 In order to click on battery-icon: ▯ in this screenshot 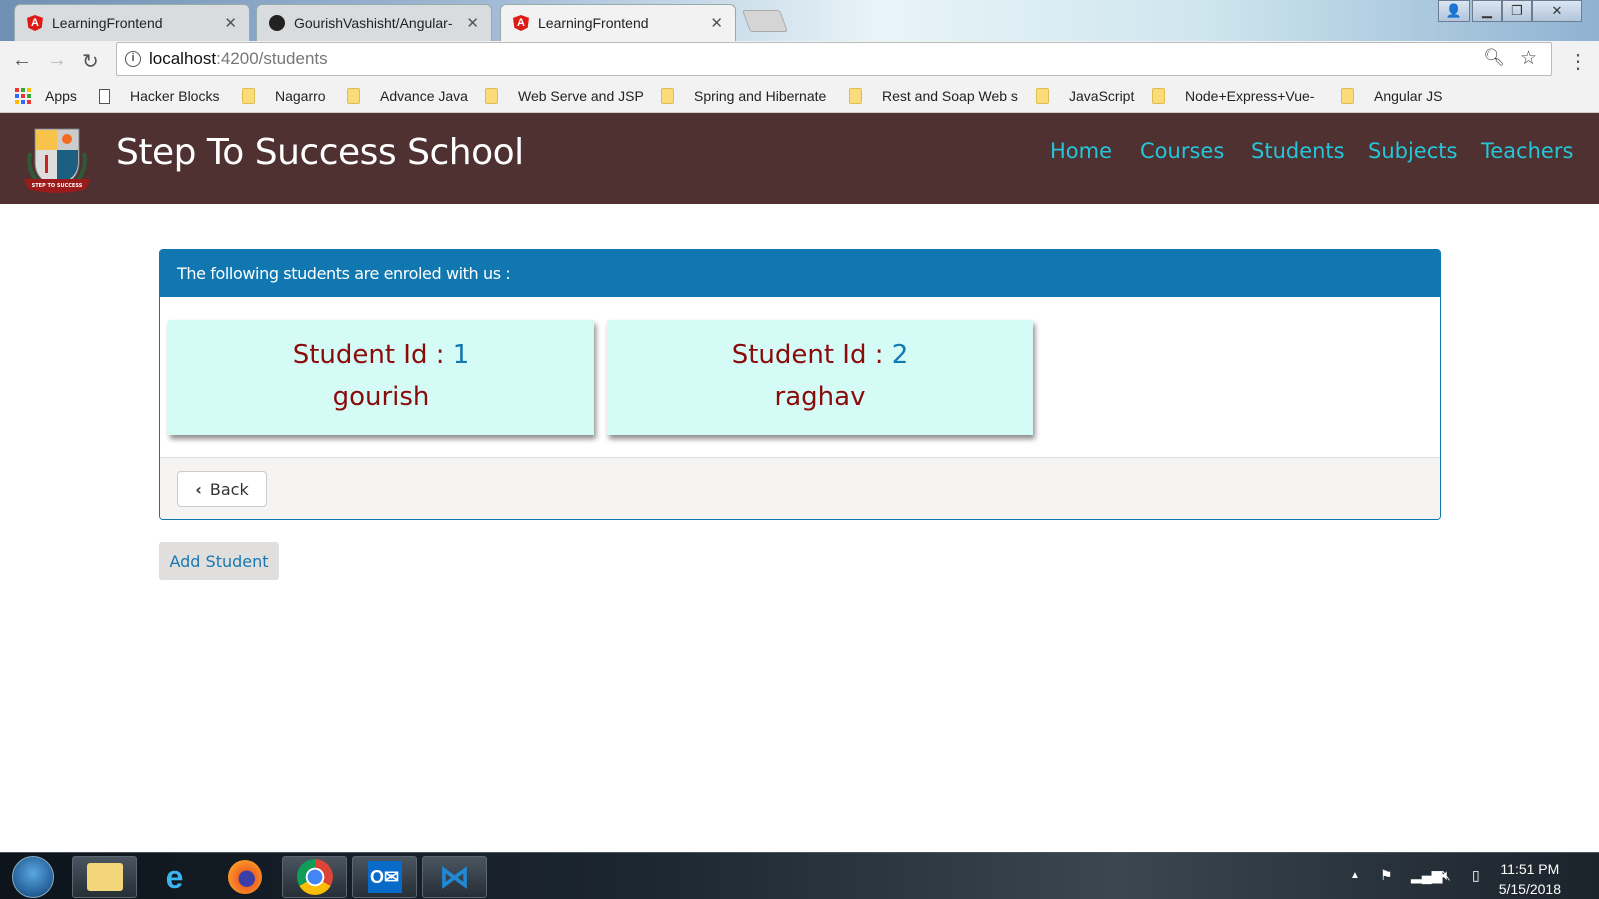, I will do `click(1476, 875)`.